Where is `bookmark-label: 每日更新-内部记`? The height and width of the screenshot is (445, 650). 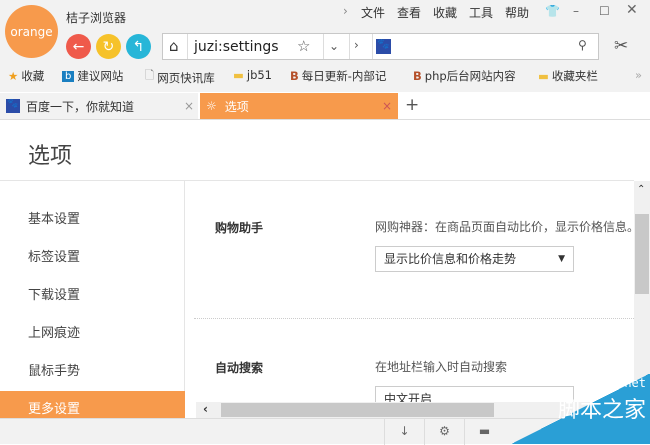
bookmark-label: 每日更新-内部记 is located at coordinates (344, 76).